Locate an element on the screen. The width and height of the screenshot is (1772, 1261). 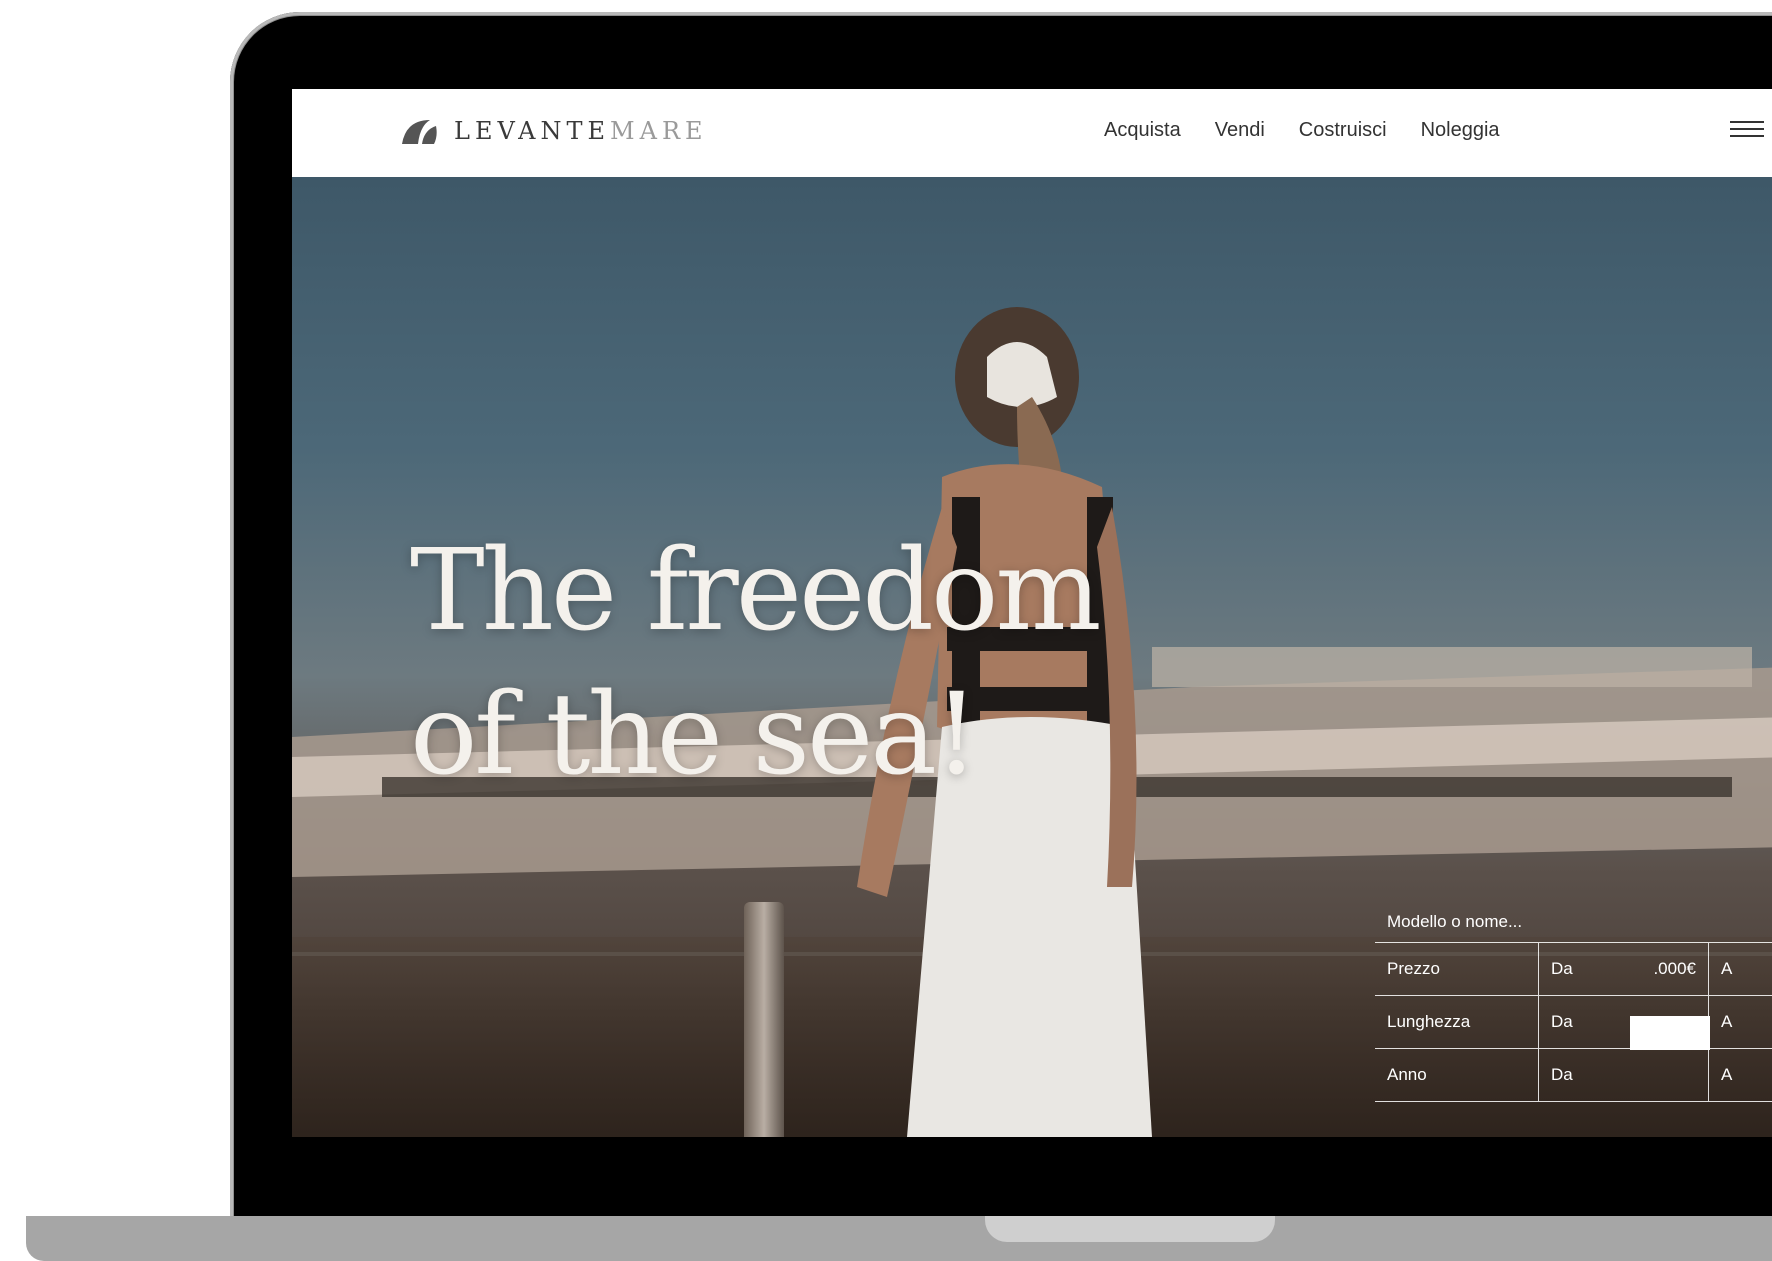
filter-row-length: Lunghezza Da mt A is located at coordinates (1573, 1021).